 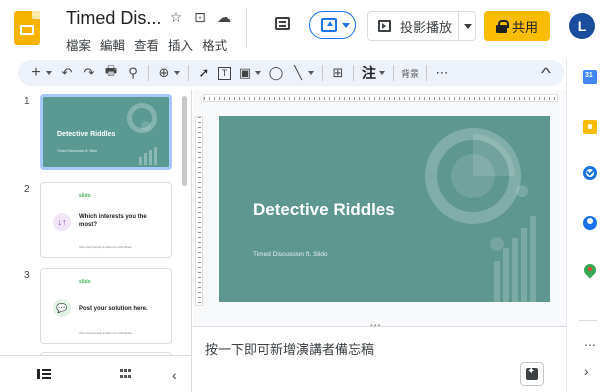 What do you see at coordinates (532, 374) in the screenshot?
I see `explore-sparkle-icon` at bounding box center [532, 374].